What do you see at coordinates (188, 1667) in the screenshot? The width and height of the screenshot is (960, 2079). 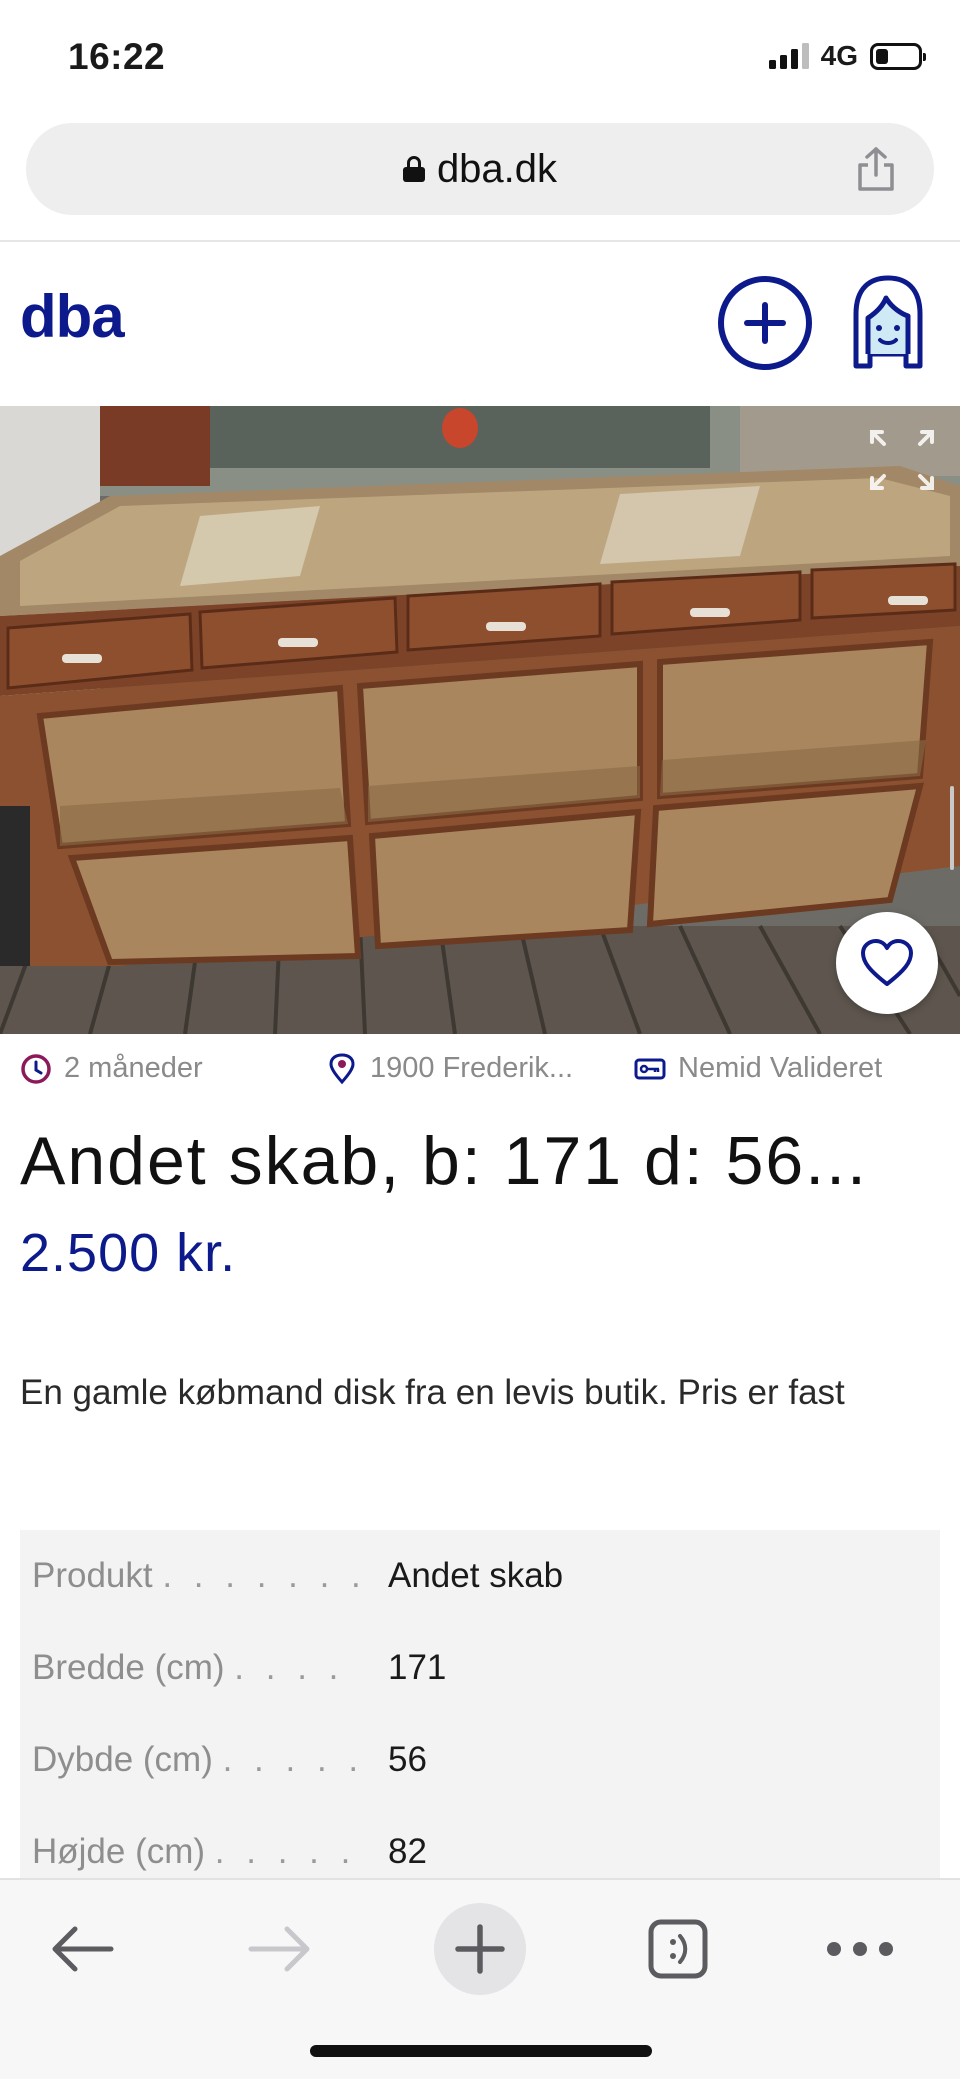 I see `spec-label: Bredde (cm) . . . .` at bounding box center [188, 1667].